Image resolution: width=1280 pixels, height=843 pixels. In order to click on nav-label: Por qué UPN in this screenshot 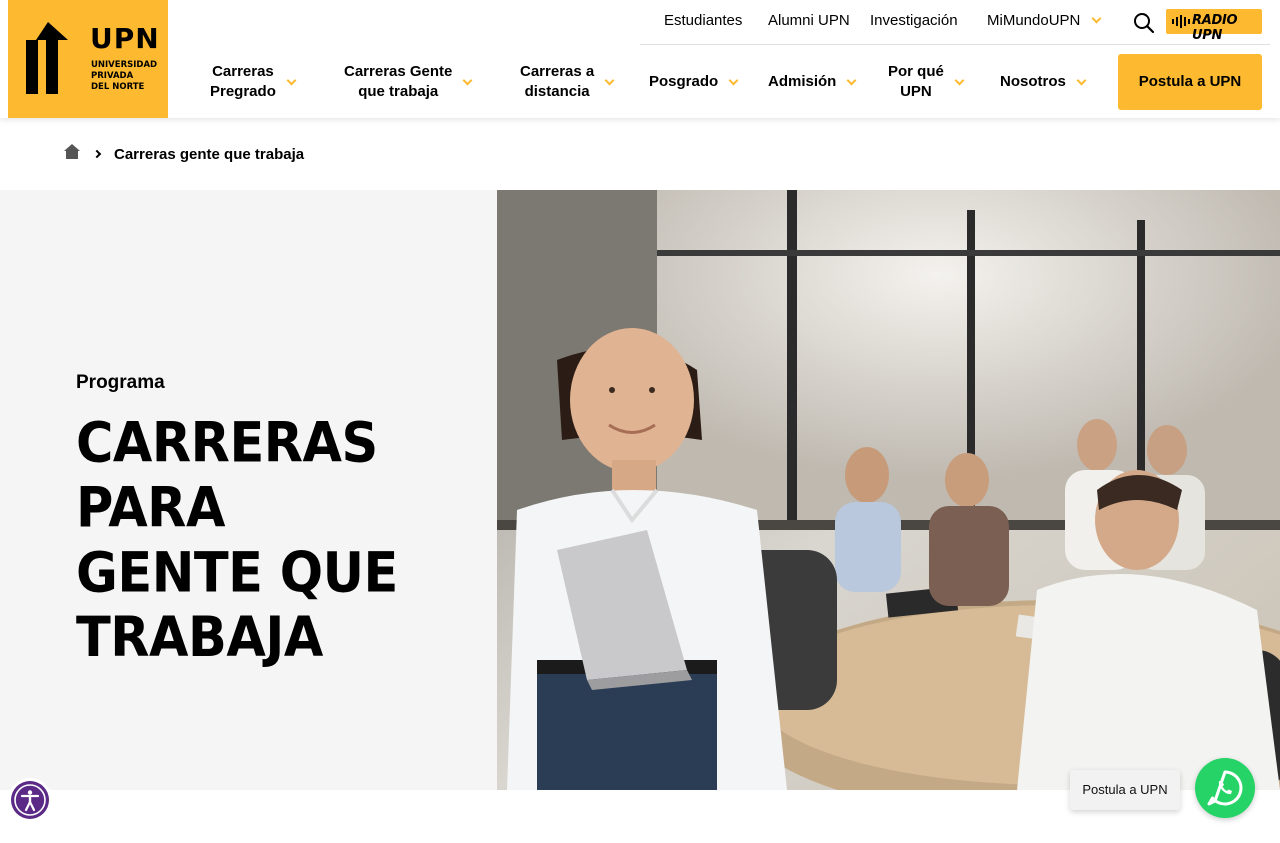, I will do `click(916, 81)`.